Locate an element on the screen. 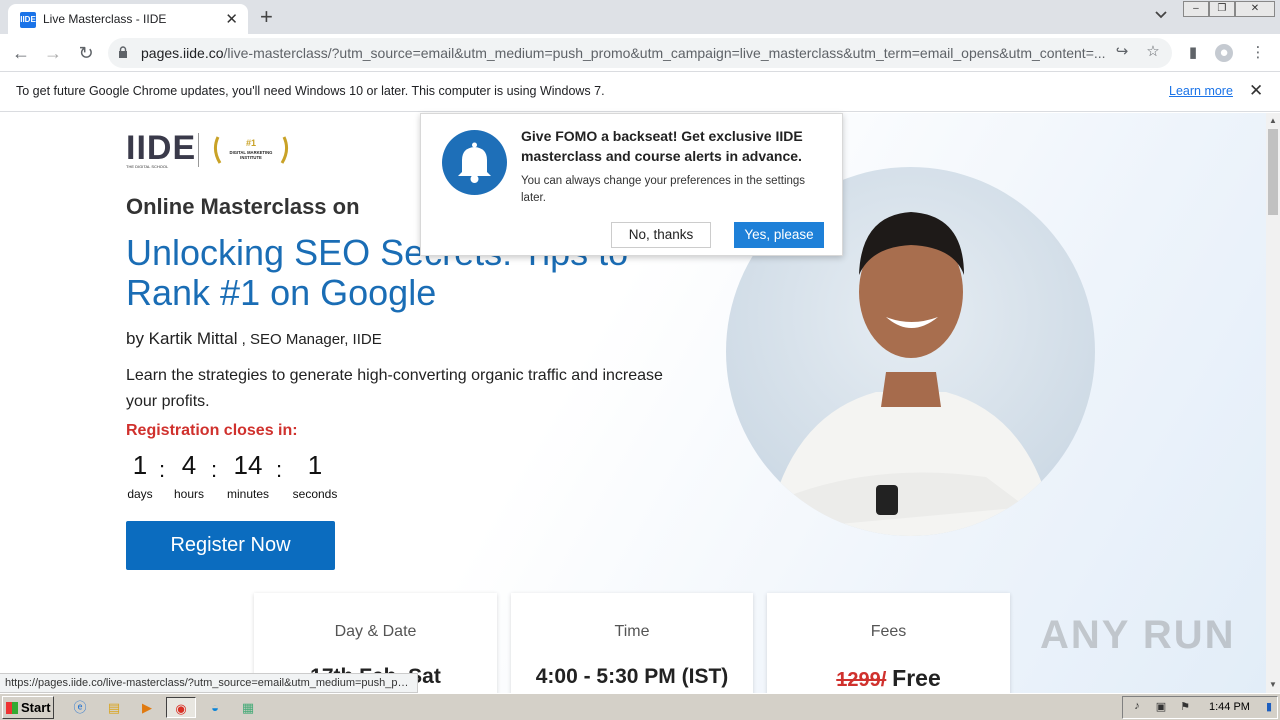  bookmark-star-icon: ☆ is located at coordinates (1153, 52).